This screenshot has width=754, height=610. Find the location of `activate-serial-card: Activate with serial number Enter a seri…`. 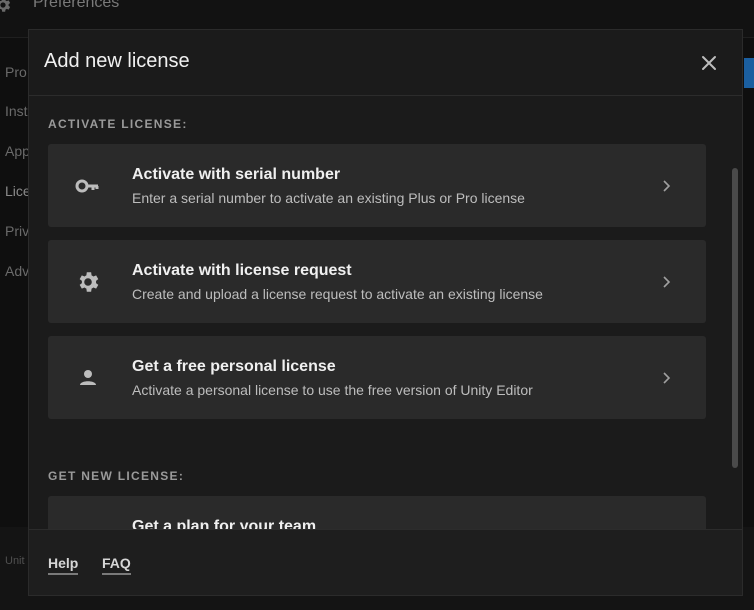

activate-serial-card: Activate with serial number Enter a seri… is located at coordinates (377, 185).